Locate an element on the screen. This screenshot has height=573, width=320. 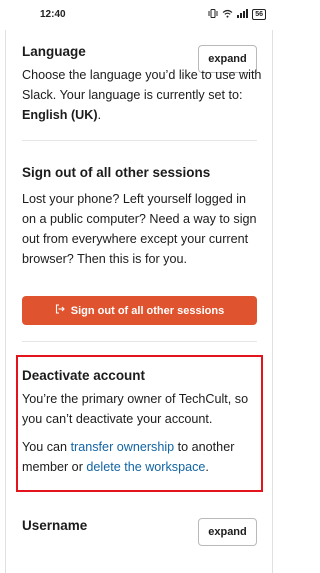
status-icons: 56 is located at coordinates (237, 14).